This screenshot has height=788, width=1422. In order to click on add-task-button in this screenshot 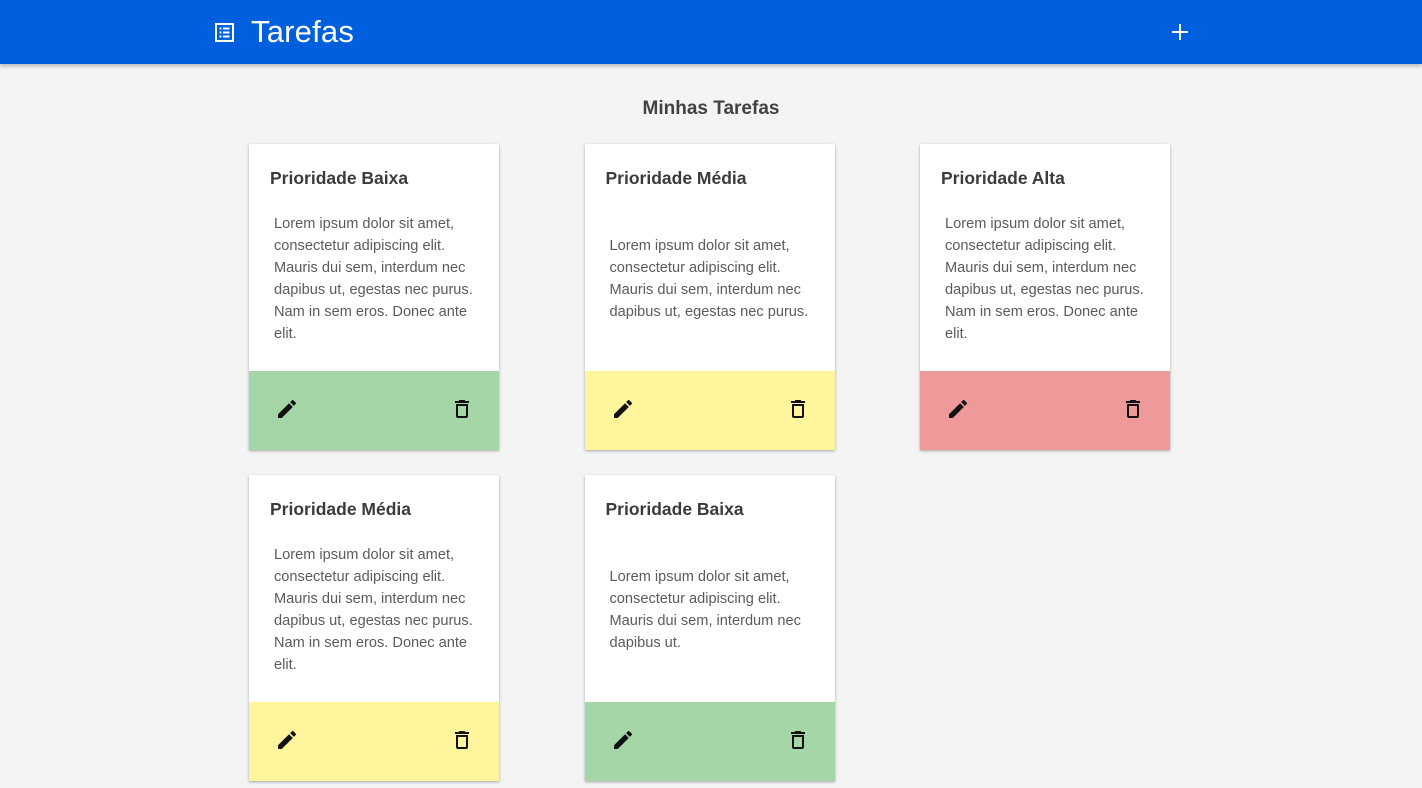, I will do `click(1180, 32)`.